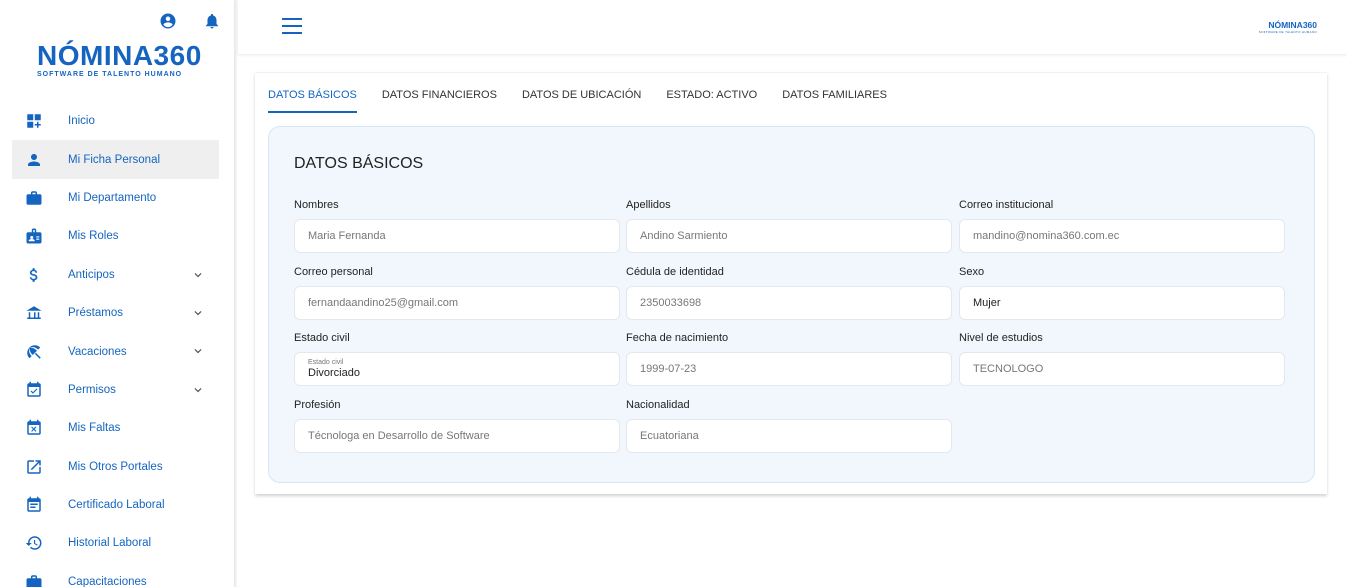  Describe the element at coordinates (1122, 303) in the screenshot. I see `sexo-select: Mujer` at that location.